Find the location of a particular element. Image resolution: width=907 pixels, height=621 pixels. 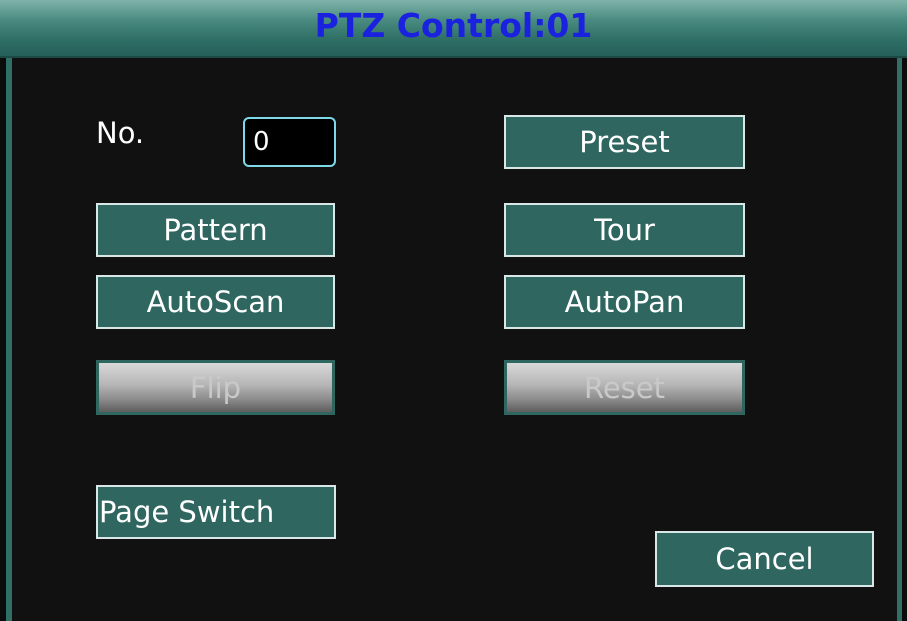

autoscan-button: AutoScan is located at coordinates (215, 302).